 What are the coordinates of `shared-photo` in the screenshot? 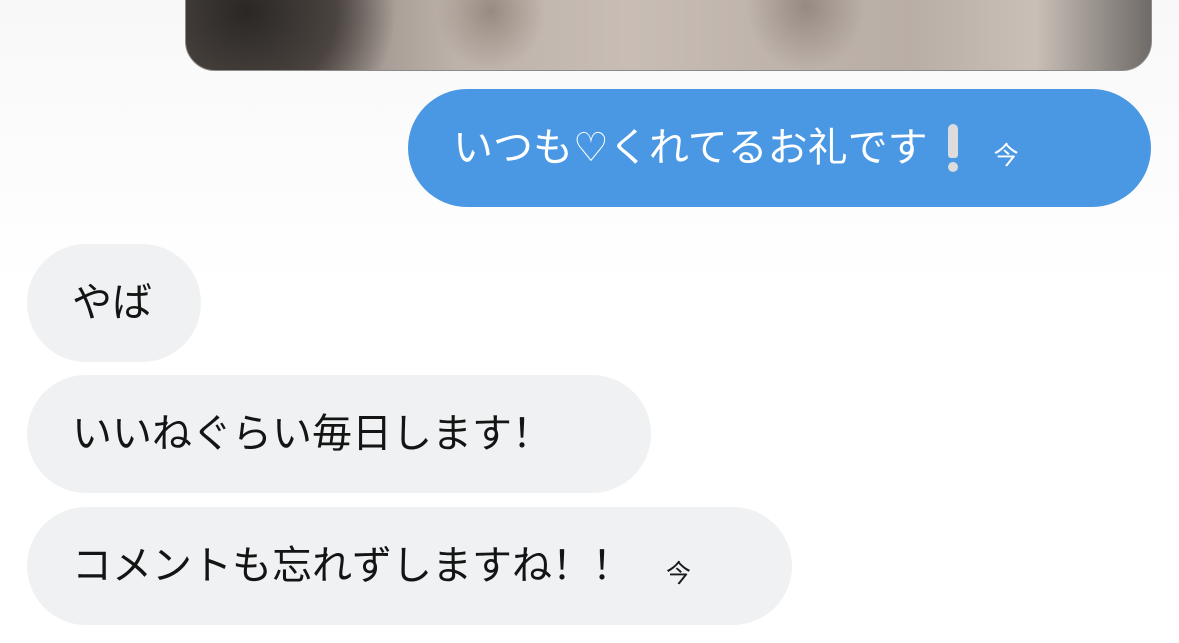 It's located at (668, 35).